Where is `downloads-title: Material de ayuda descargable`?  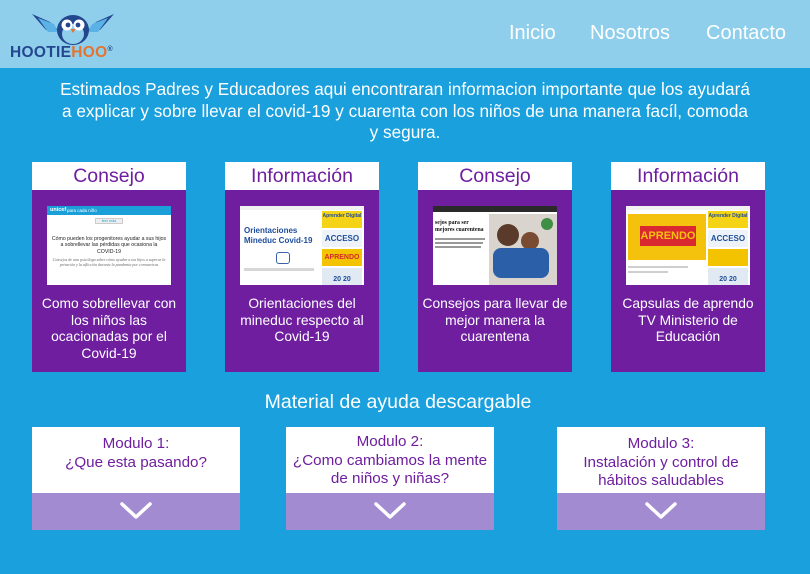 downloads-title: Material de ayuda descargable is located at coordinates (398, 402).